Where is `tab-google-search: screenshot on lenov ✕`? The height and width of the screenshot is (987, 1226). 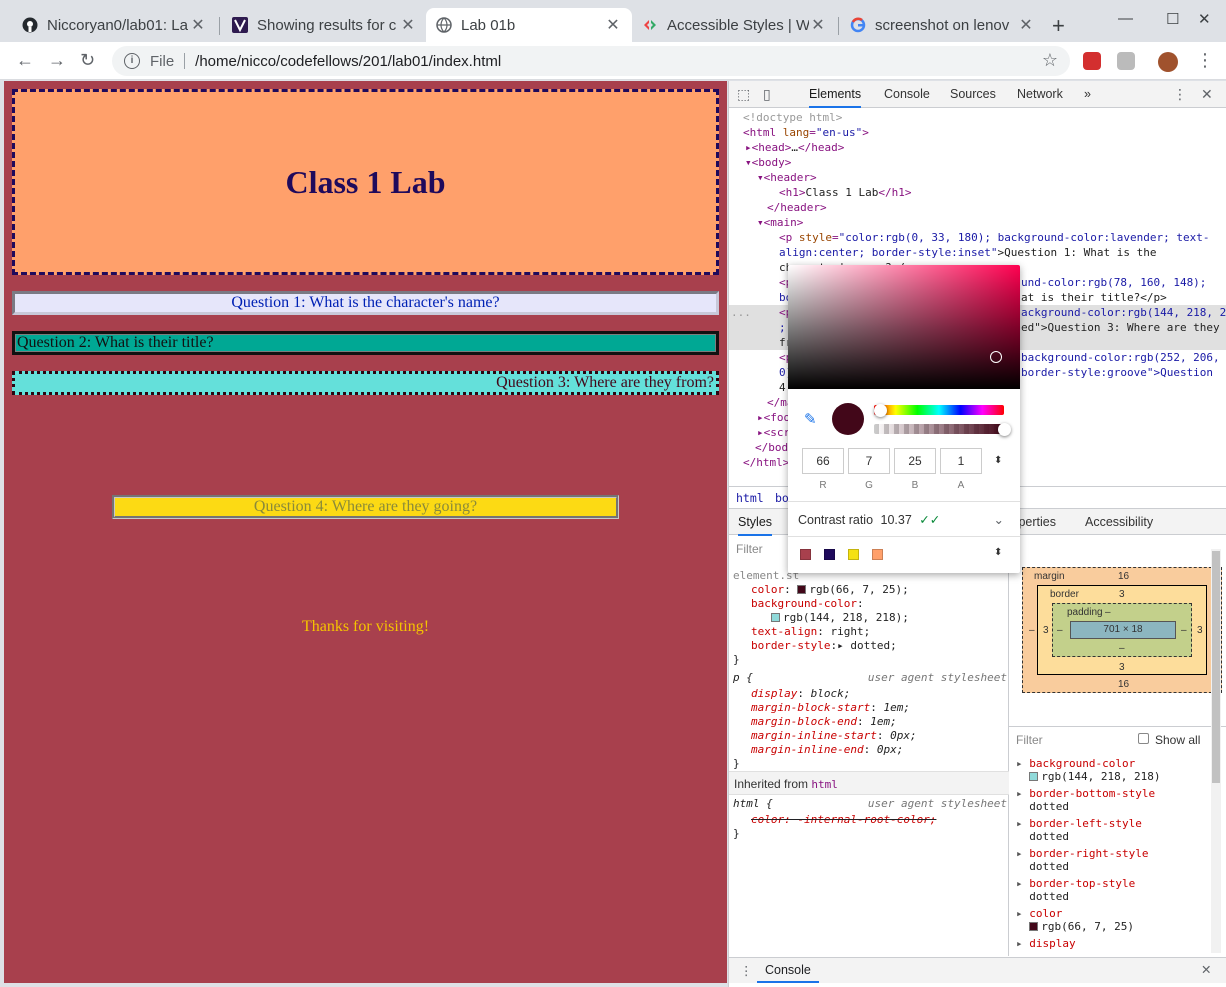
tab-google-search: screenshot on lenov ✕ is located at coordinates (942, 25).